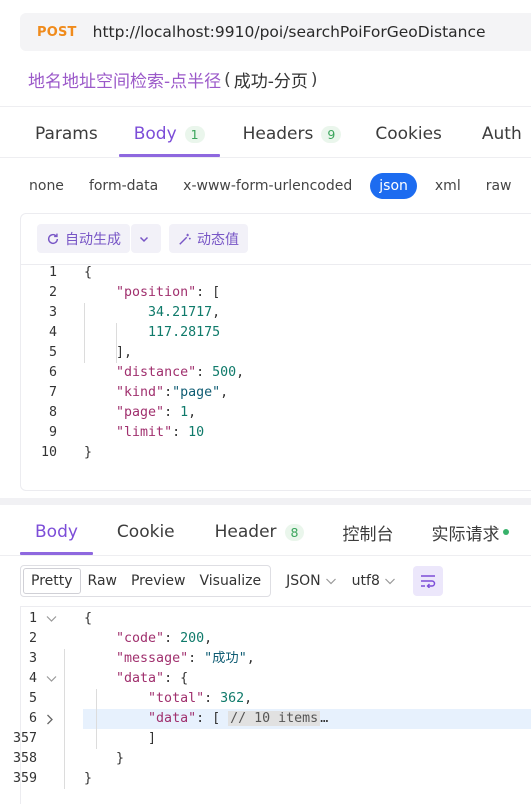 Image resolution: width=531 pixels, height=804 pixels. Describe the element at coordinates (146, 532) in the screenshot. I see `response-tab-cookie: Cookie` at that location.